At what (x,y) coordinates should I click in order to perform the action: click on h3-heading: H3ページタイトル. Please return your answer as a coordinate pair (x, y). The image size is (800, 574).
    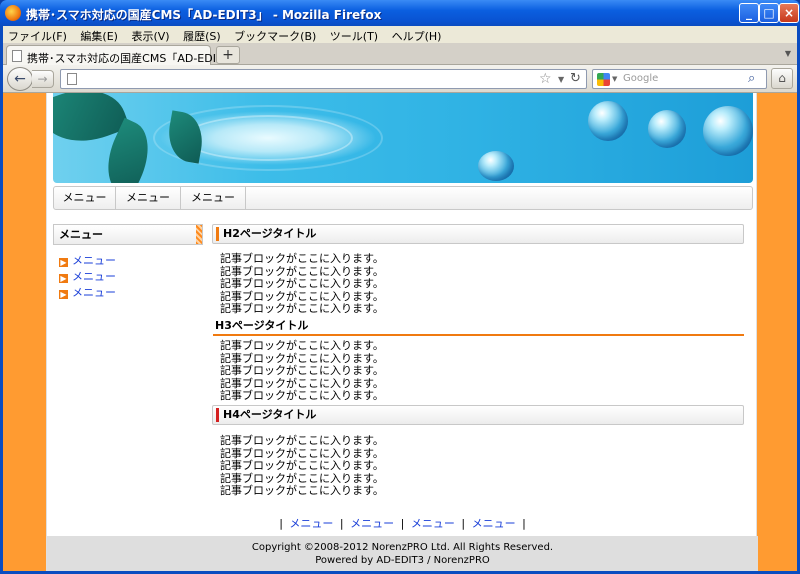
    Looking at the image, I should click on (478, 327).